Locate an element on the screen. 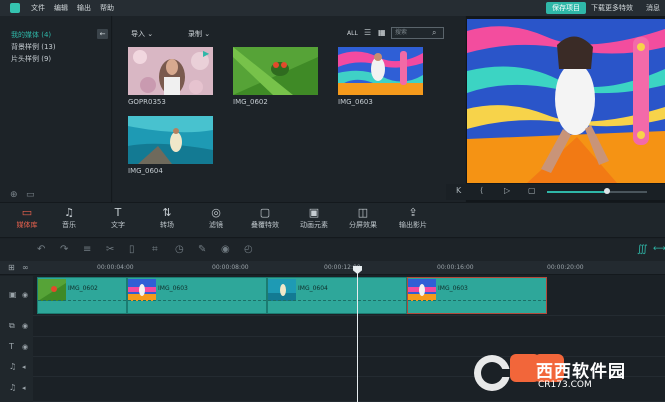 The height and width of the screenshot is (402, 665). ruler-tick-label: 00:00:04:00 is located at coordinates (115, 267).